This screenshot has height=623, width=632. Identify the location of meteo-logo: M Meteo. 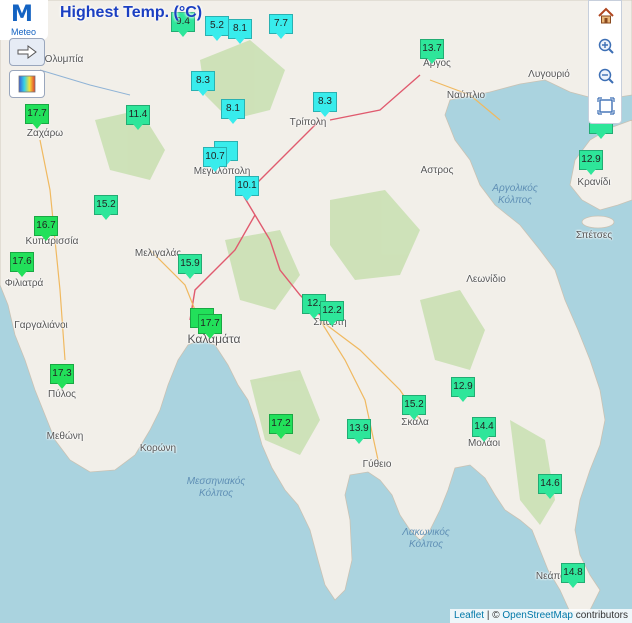
(24, 20).